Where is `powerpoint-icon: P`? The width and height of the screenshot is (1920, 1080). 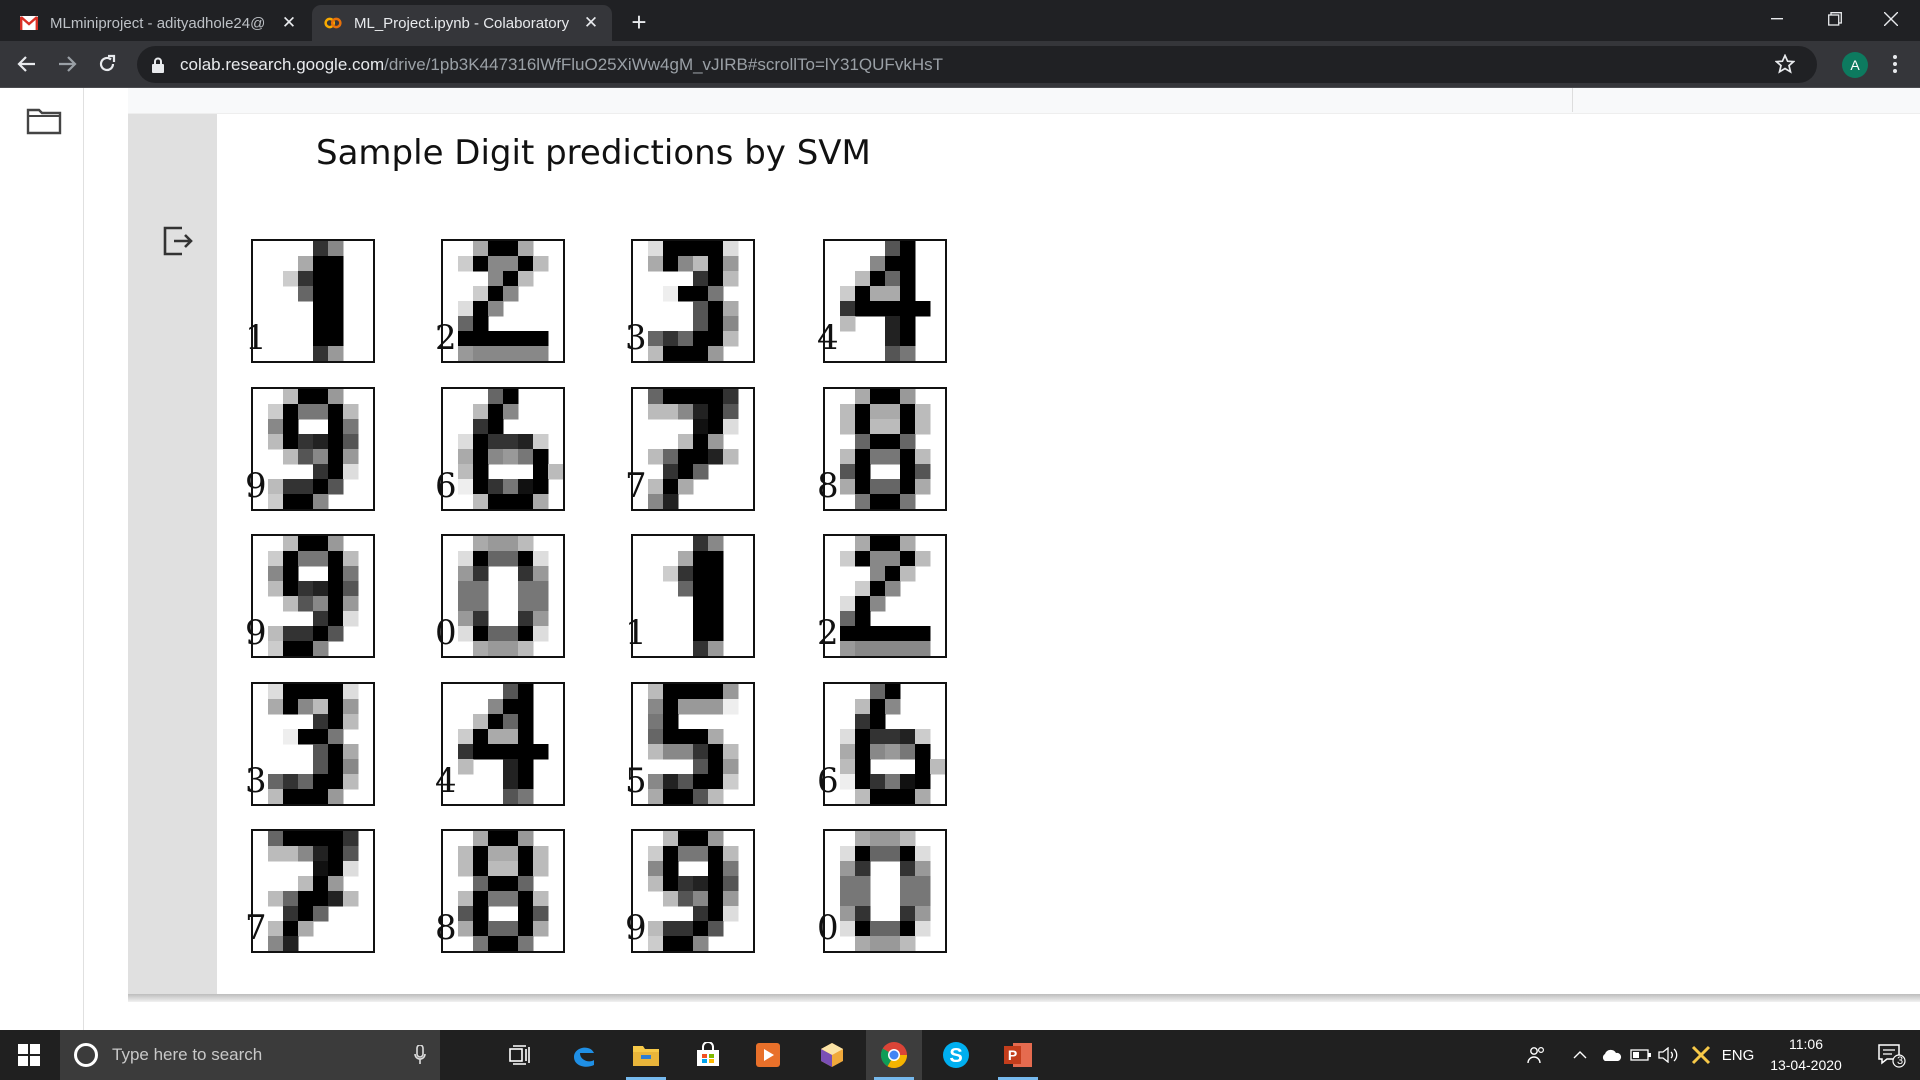 powerpoint-icon: P is located at coordinates (1018, 1055).